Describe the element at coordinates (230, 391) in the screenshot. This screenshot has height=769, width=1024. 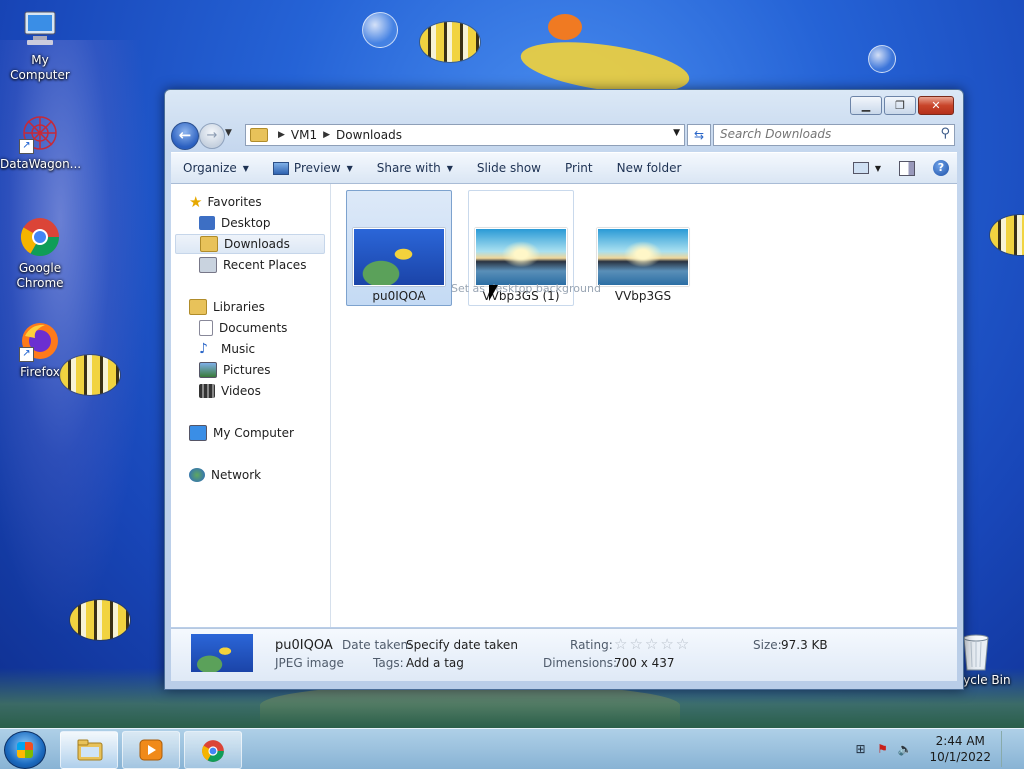
I see `nav-videos: Videos` at that location.